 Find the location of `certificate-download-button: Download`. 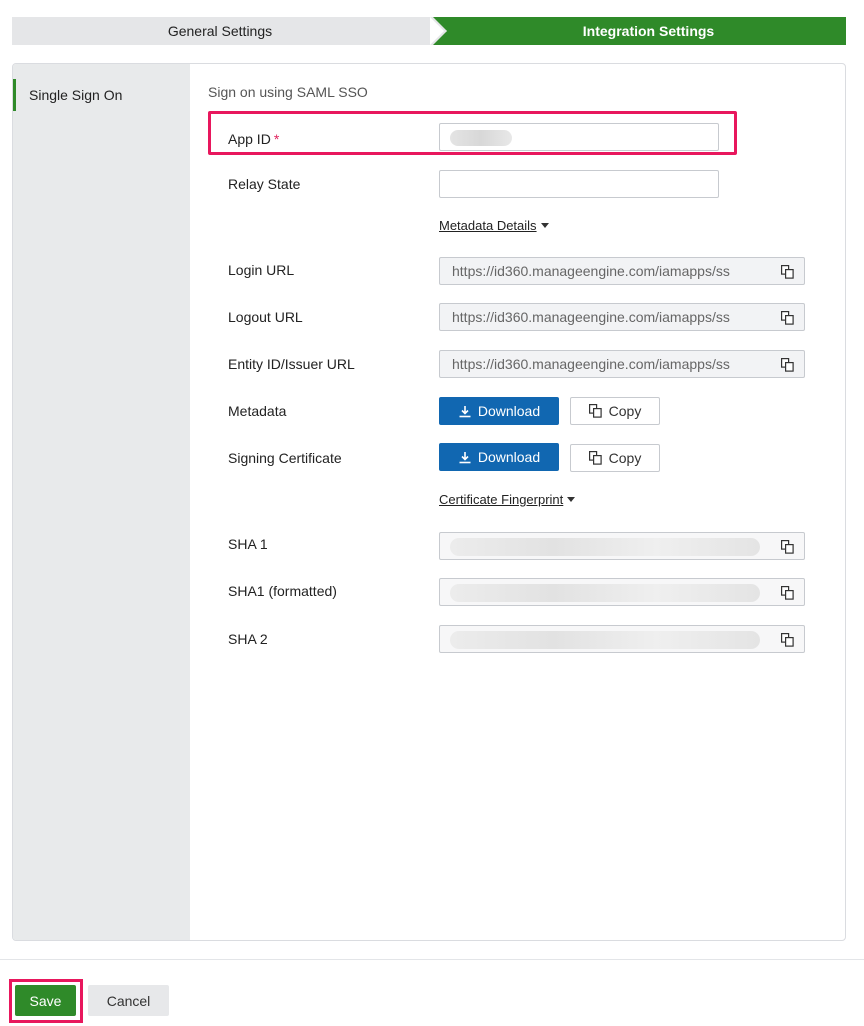

certificate-download-button: Download is located at coordinates (499, 457).